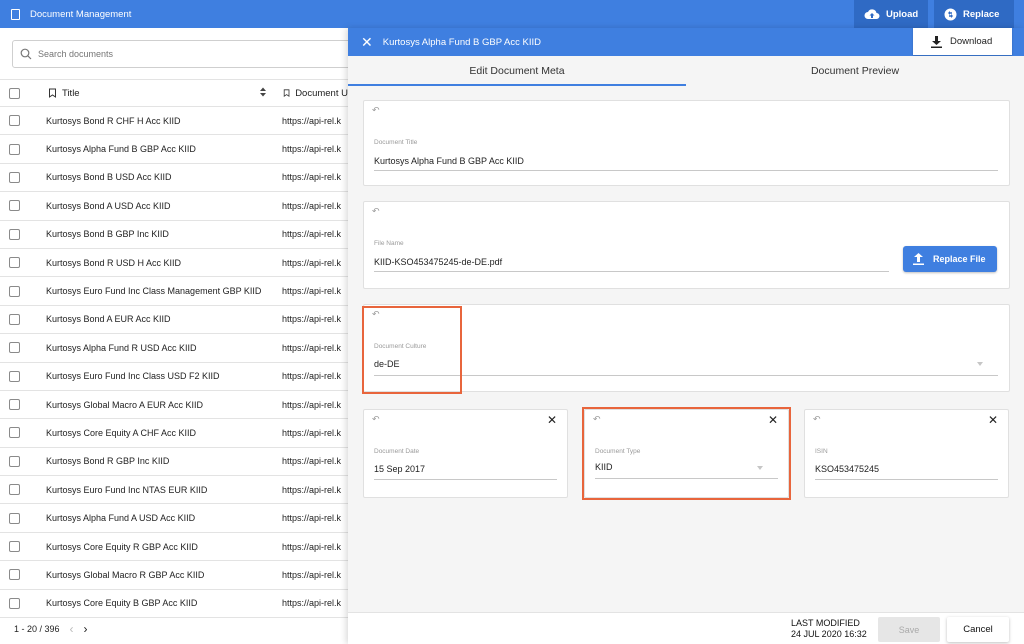 The image size is (1024, 644). I want to click on row-title: Kurtosys Bond R CHF H Acc KIID, so click(113, 120).